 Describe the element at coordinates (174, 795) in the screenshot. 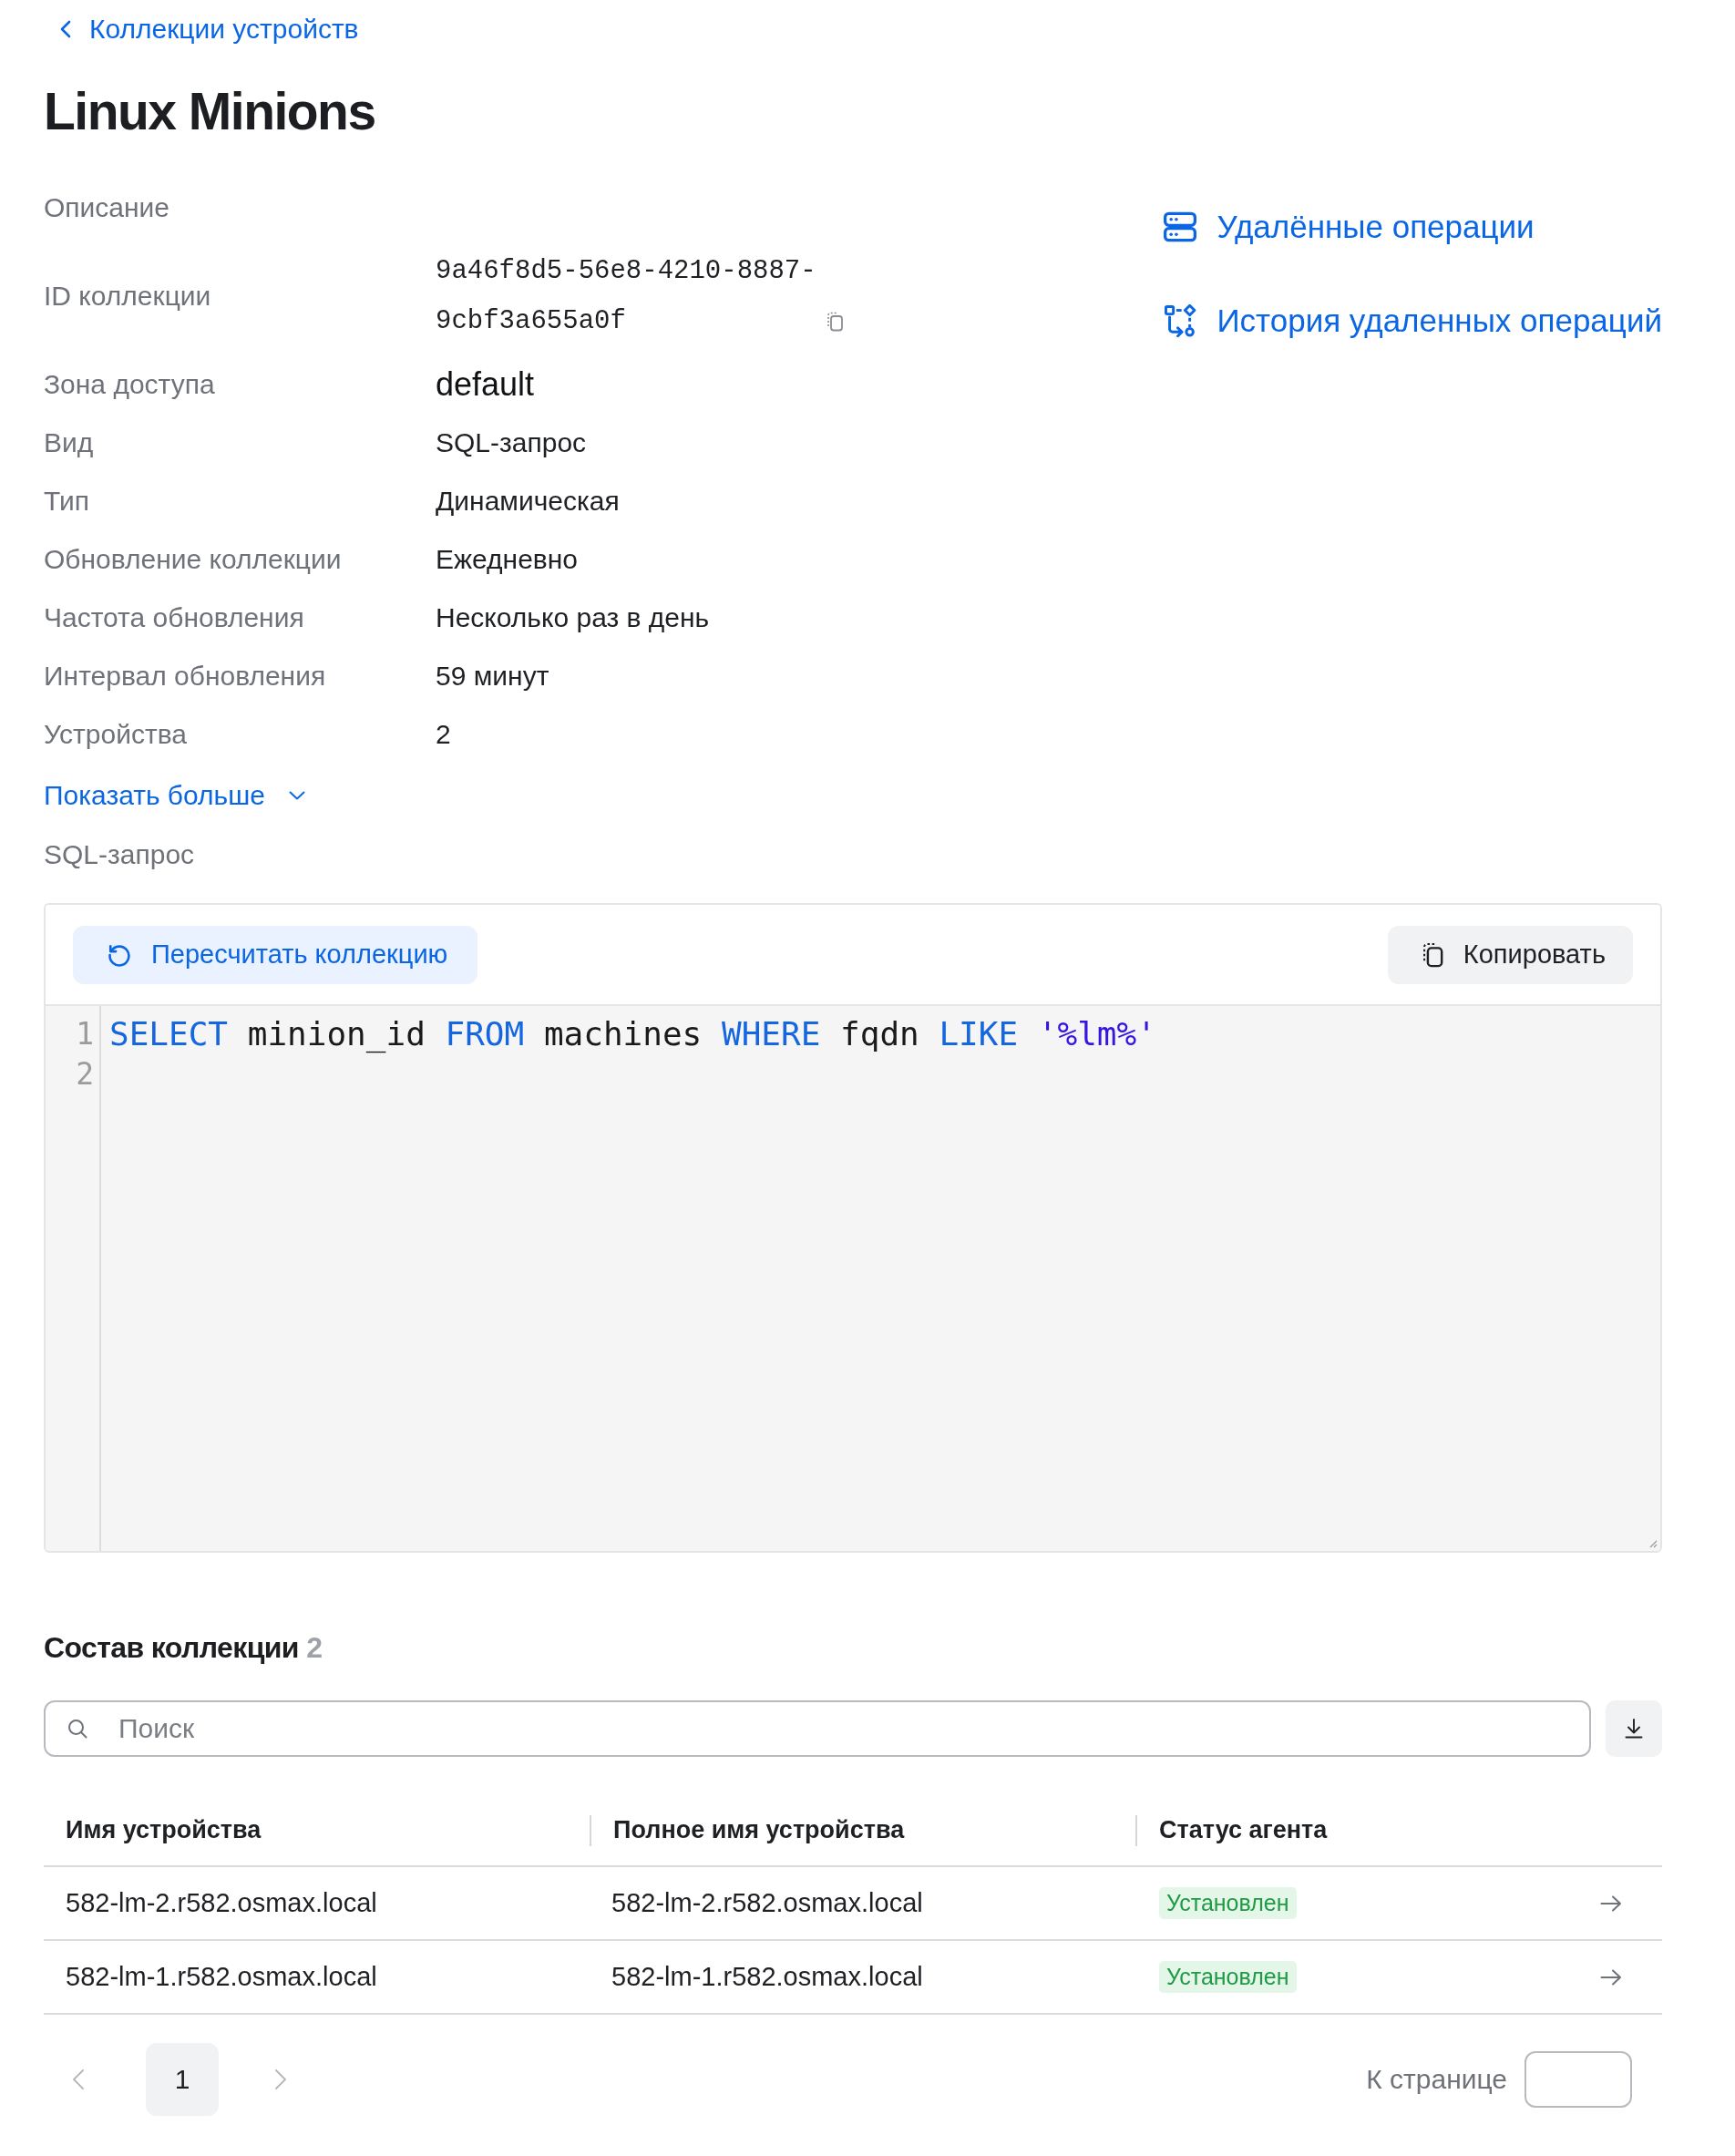

I see `show-more-button: Показать больше` at that location.